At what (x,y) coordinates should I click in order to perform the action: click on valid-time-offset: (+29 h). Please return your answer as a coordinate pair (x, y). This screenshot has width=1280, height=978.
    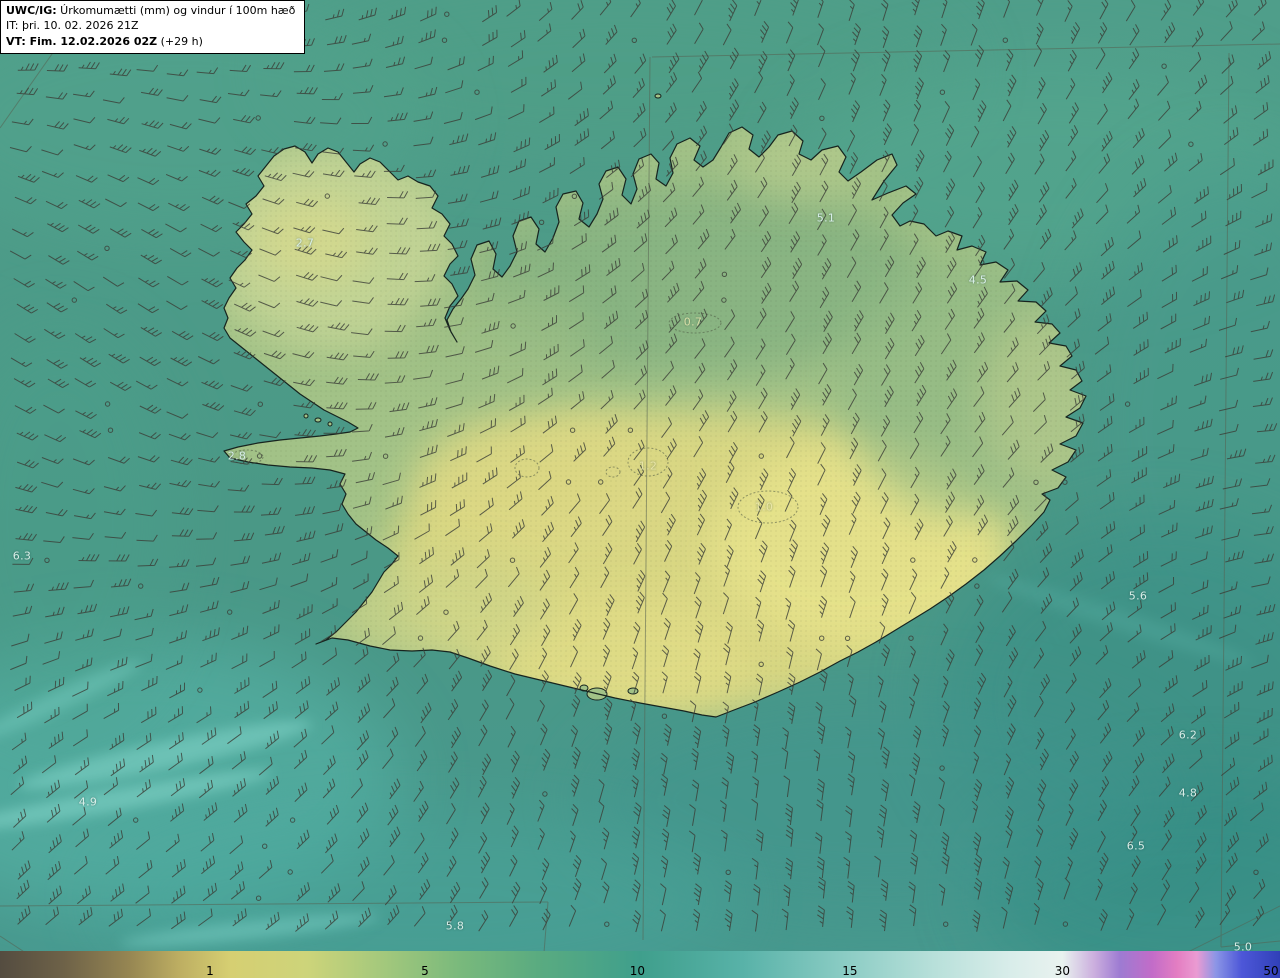
    Looking at the image, I should click on (180, 41).